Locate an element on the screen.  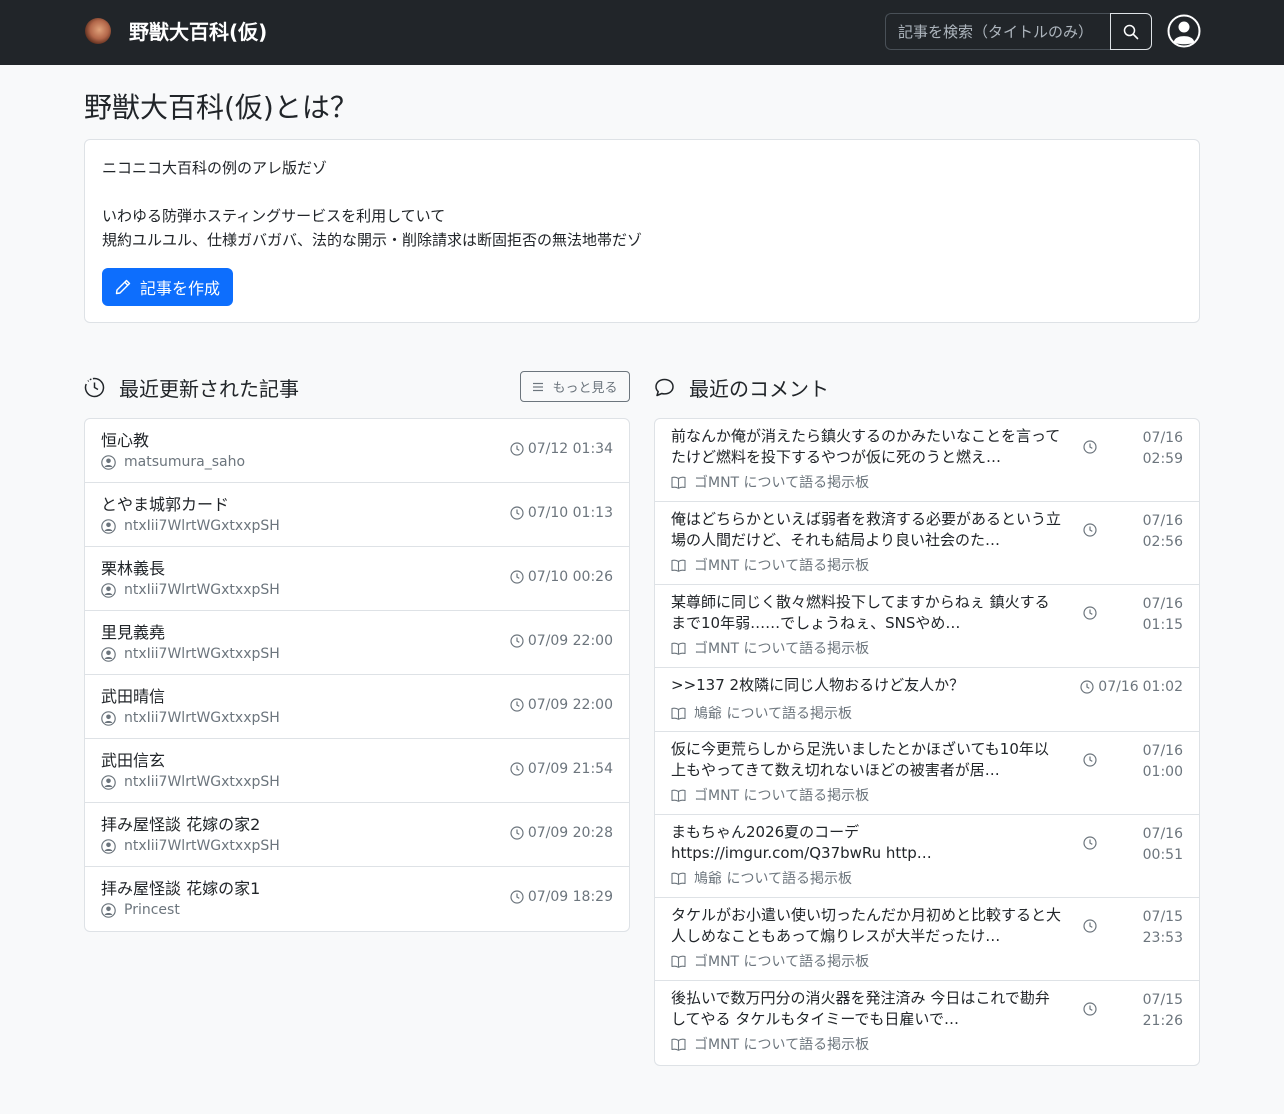
search-input is located at coordinates (998, 31).